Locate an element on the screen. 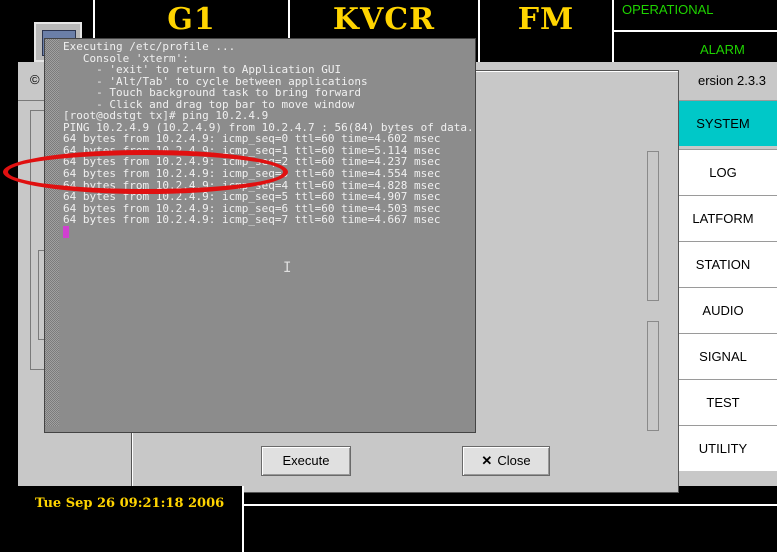 The height and width of the screenshot is (552, 777). menu-log: LOG is located at coordinates (727, 172).